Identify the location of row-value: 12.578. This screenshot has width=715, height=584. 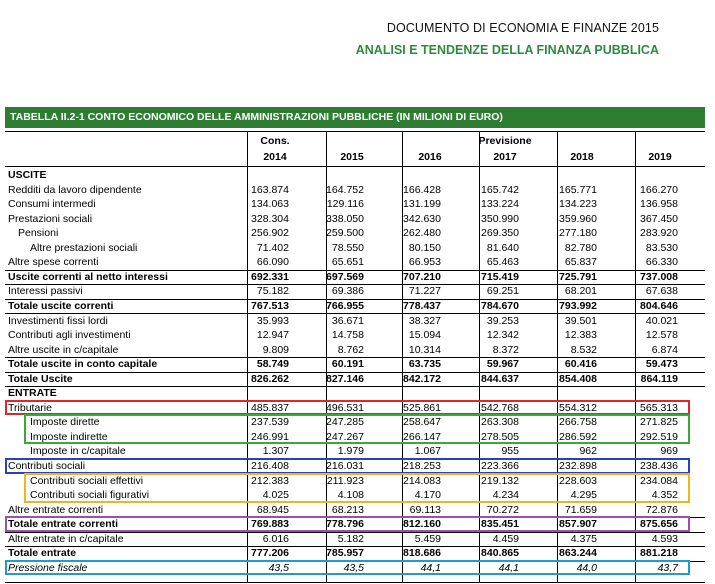
(661, 335).